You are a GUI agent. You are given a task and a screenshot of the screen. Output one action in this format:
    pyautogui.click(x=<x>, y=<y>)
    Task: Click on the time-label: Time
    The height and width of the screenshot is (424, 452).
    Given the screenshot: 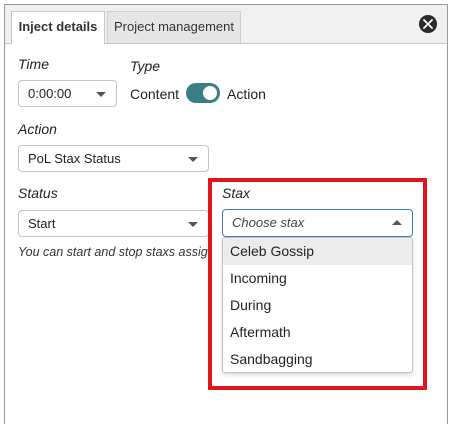 What is the action you would take?
    pyautogui.click(x=33, y=64)
    